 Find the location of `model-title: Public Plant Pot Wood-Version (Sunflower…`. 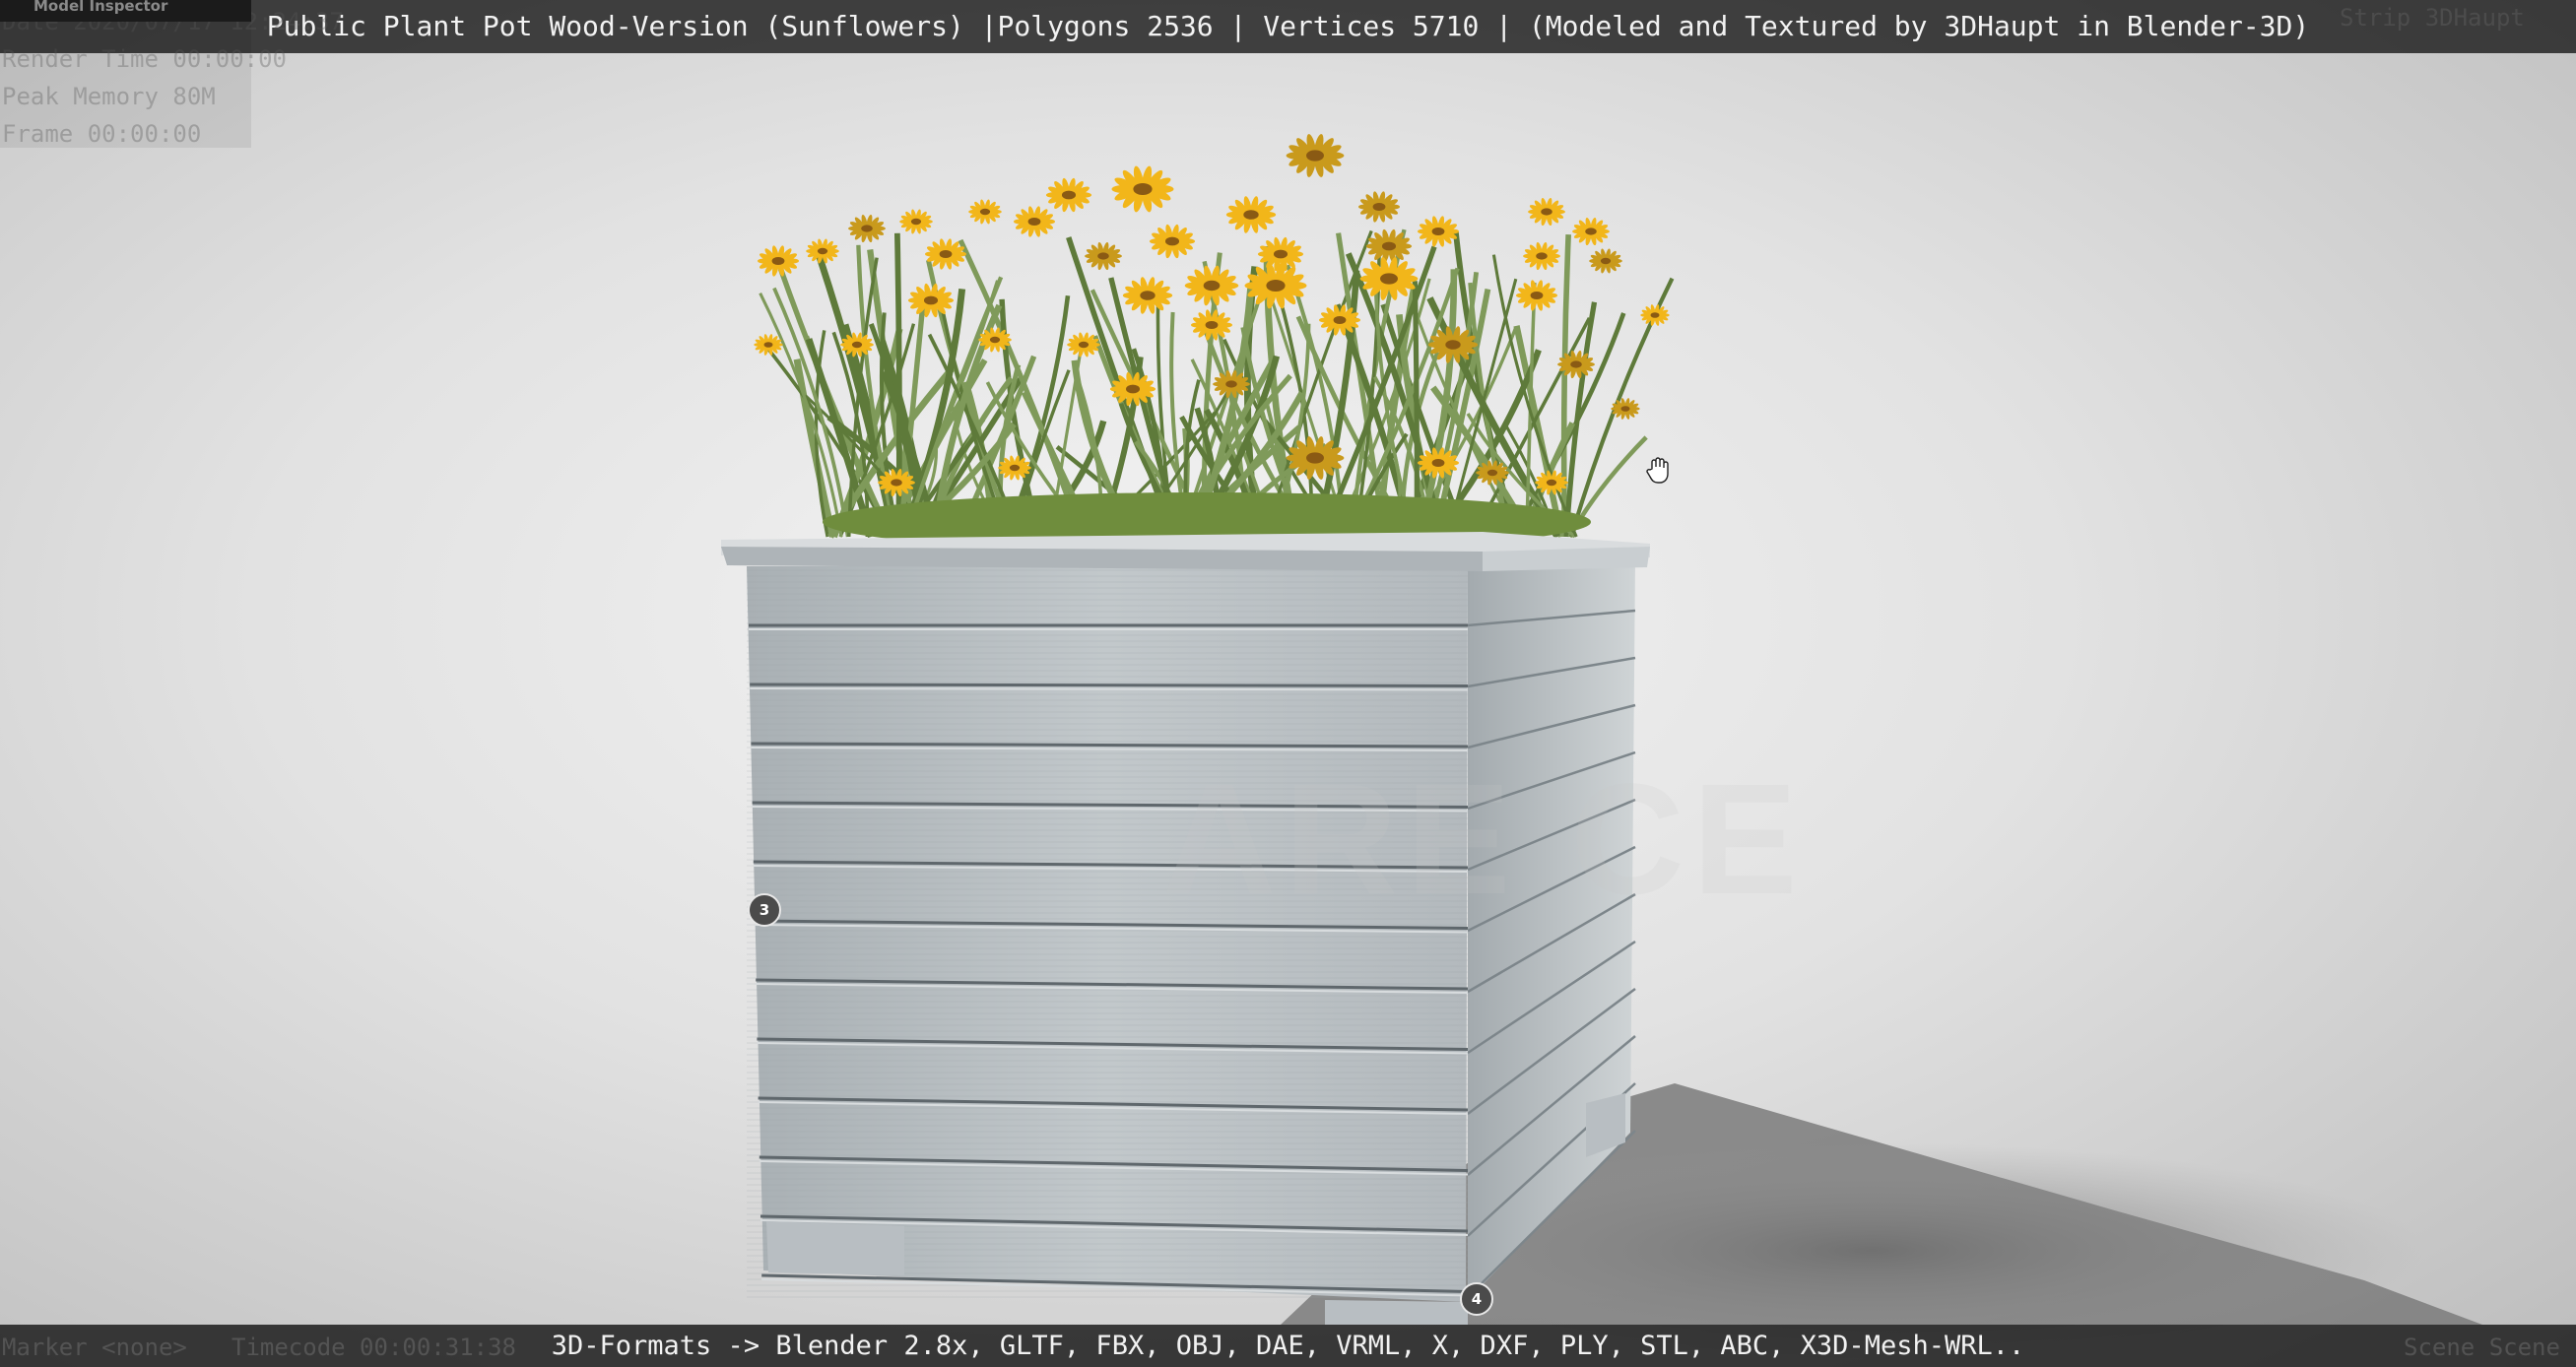

model-title: Public Plant Pot Wood-Version (Sunflower… is located at coordinates (1288, 26).